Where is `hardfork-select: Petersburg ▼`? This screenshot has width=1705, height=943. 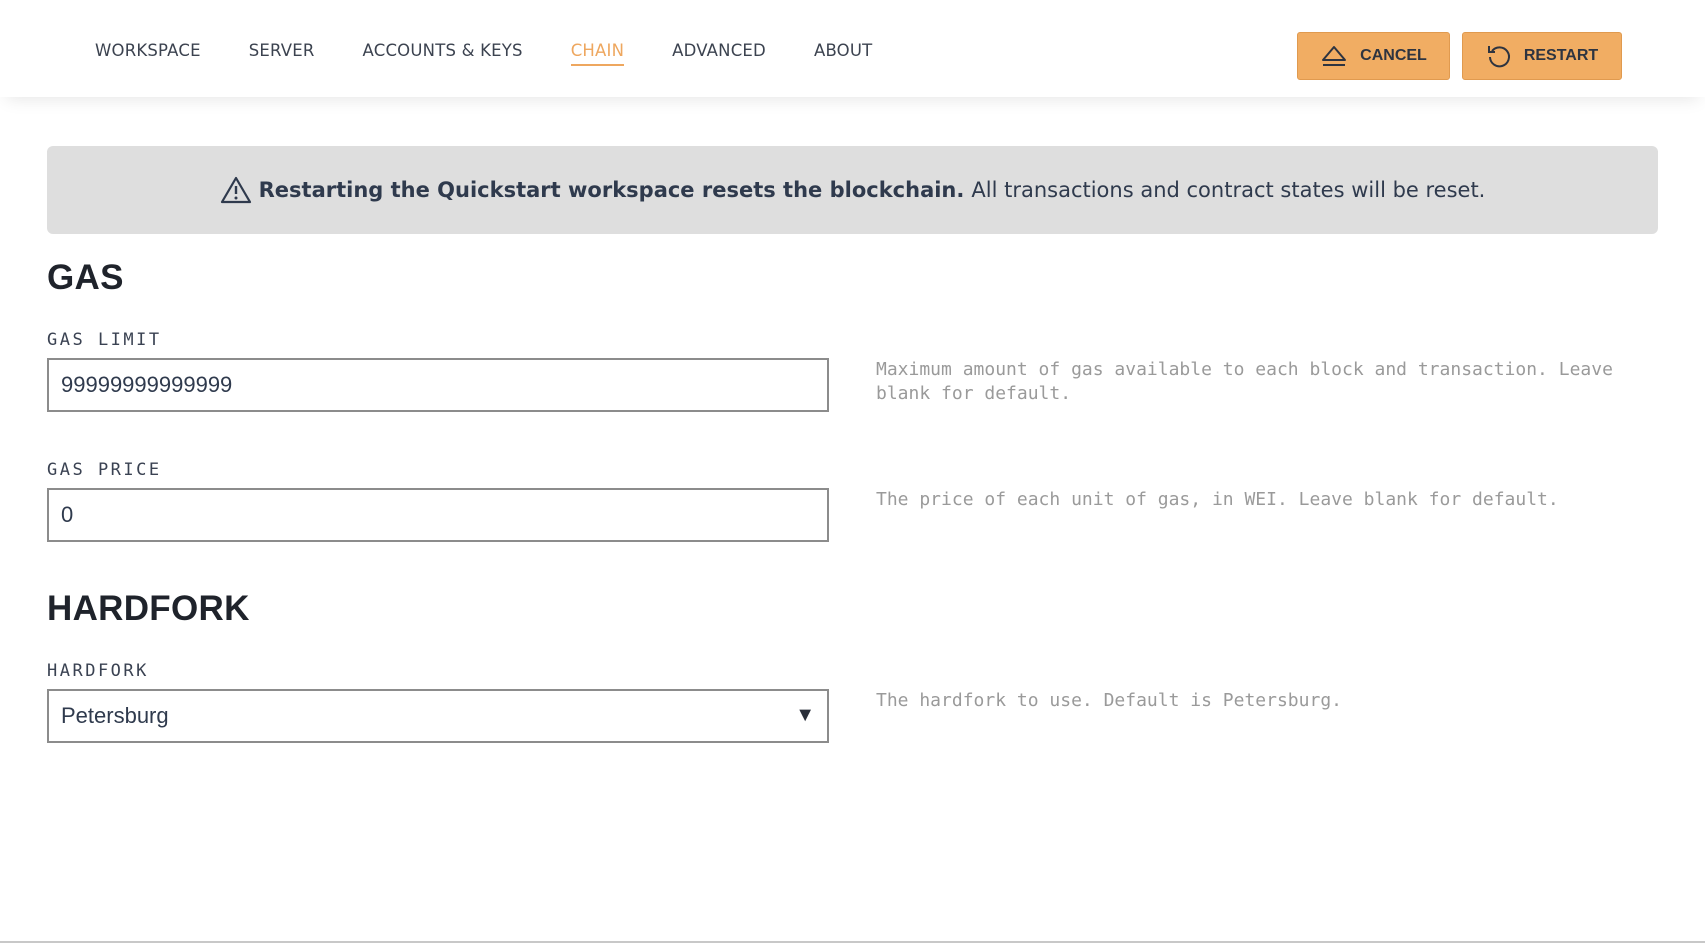 hardfork-select: Petersburg ▼ is located at coordinates (438, 716).